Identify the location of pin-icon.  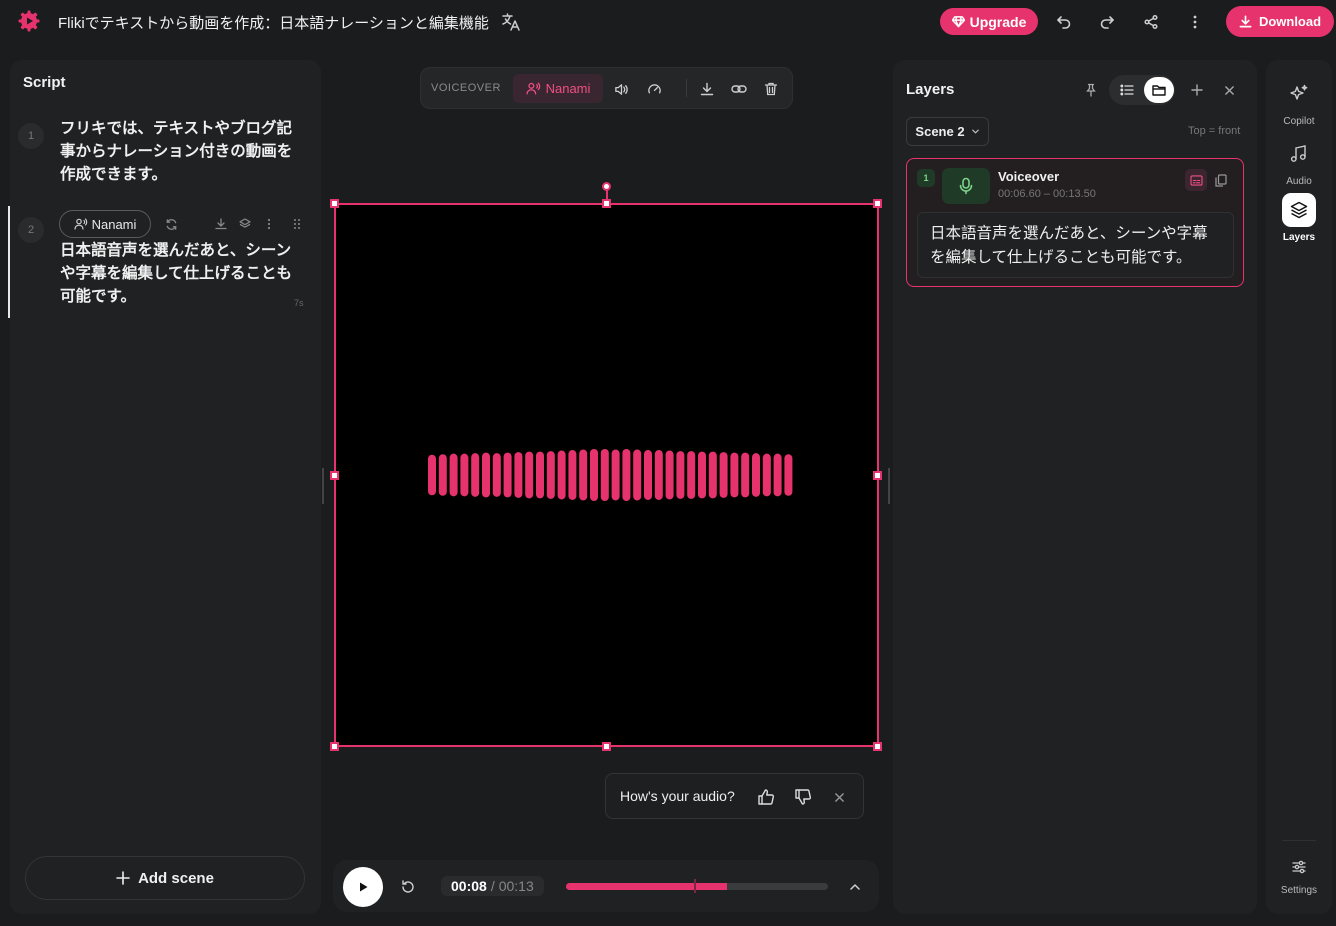
(1091, 90).